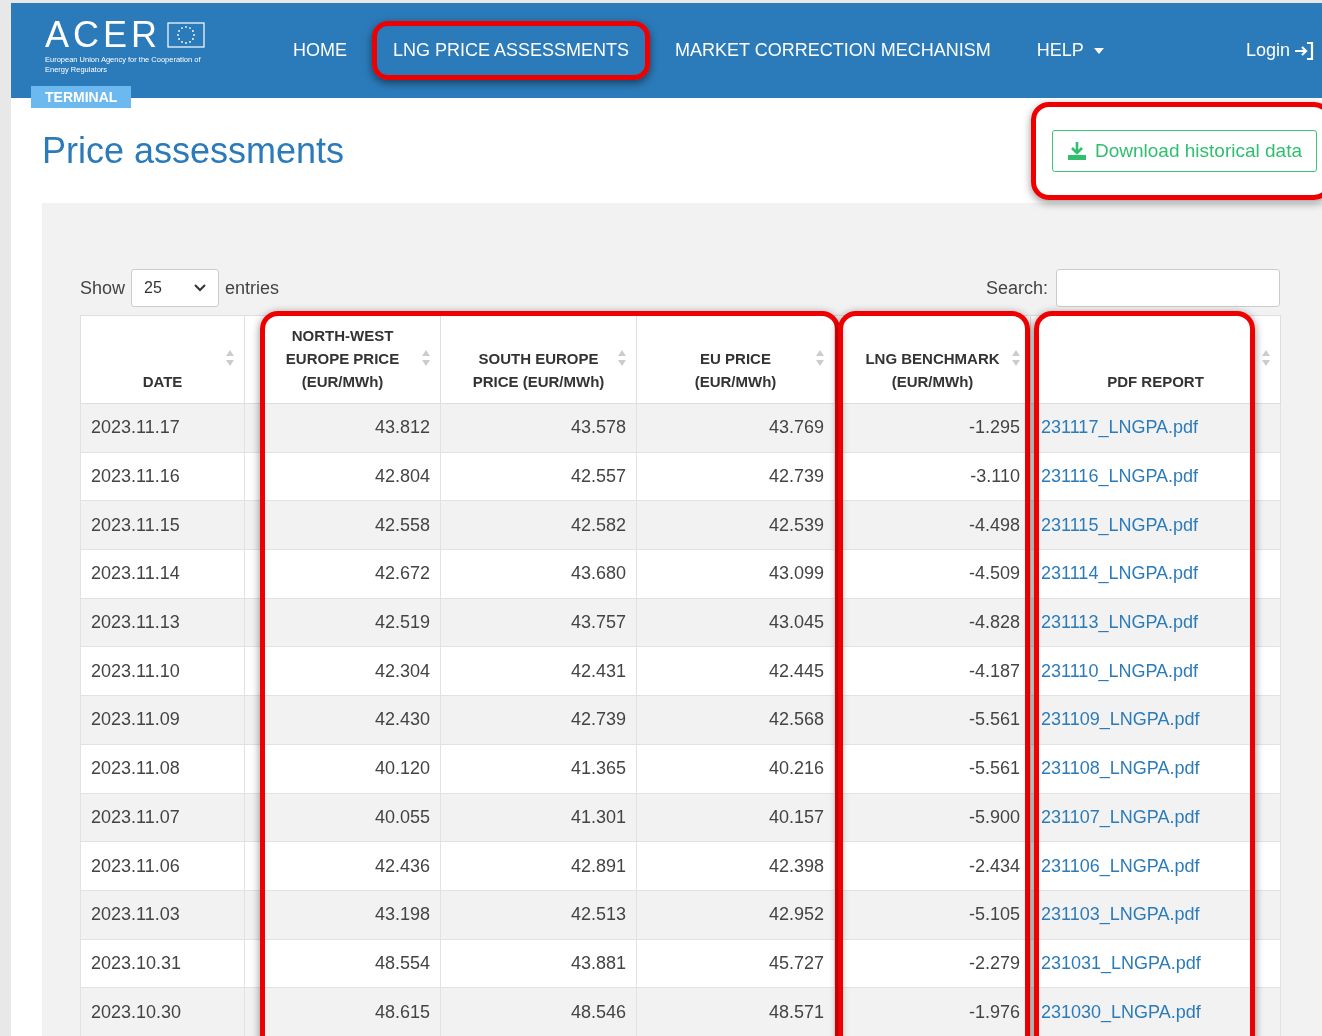 The height and width of the screenshot is (1036, 1322). I want to click on nav-link: LNG PRICE ASSESSMENTS, so click(511, 50).